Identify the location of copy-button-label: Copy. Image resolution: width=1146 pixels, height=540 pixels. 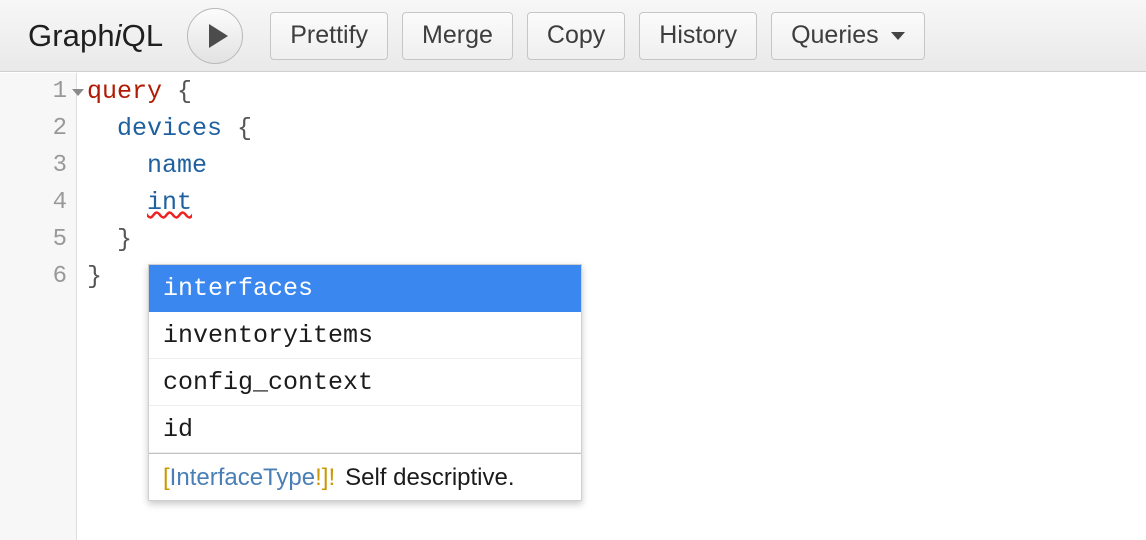
(576, 35).